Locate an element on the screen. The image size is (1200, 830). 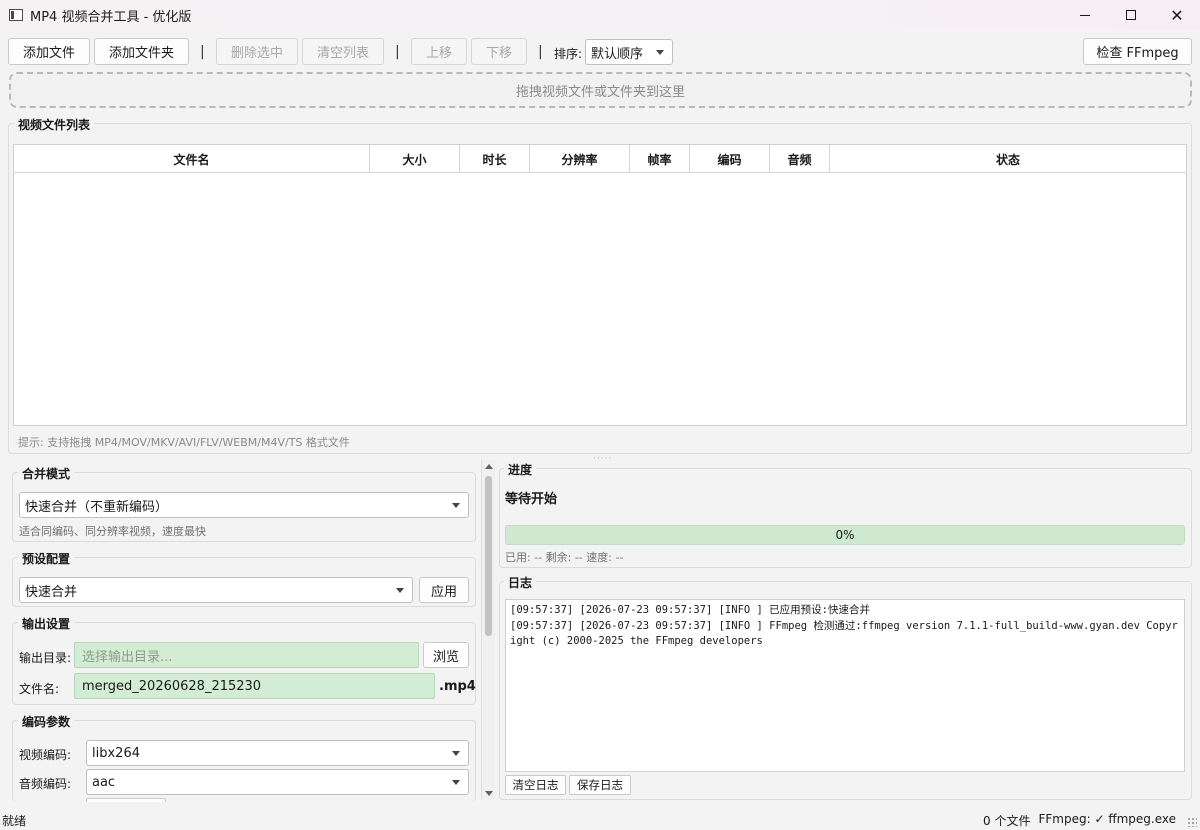
ffmpeg-status: FFmpeg: ✓ ffmpeg.exe is located at coordinates (1107, 819).